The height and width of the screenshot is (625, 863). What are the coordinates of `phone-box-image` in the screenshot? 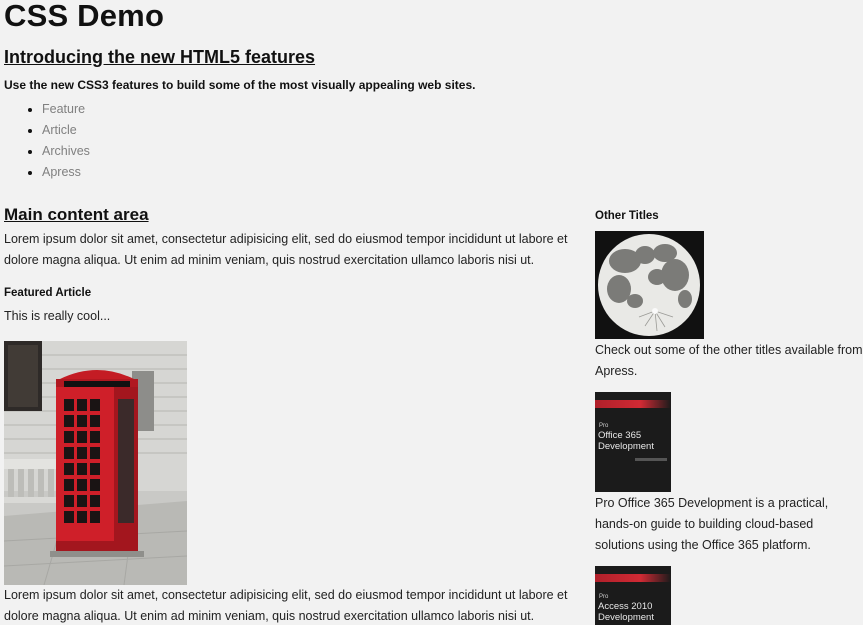 It's located at (95, 463).